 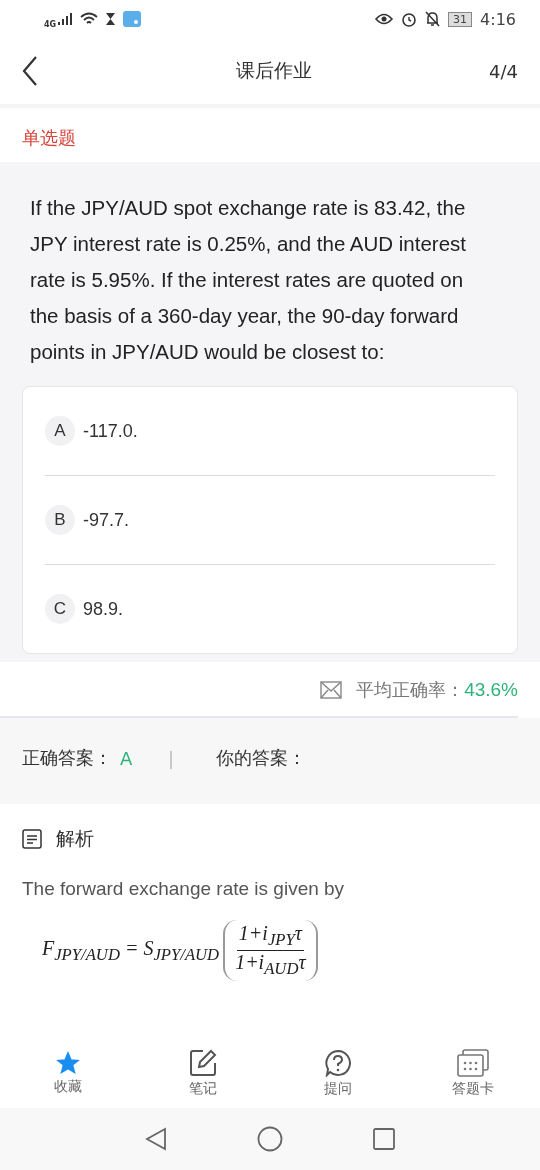 I want to click on tab-item: 笔记, so click(x=202, y=1073).